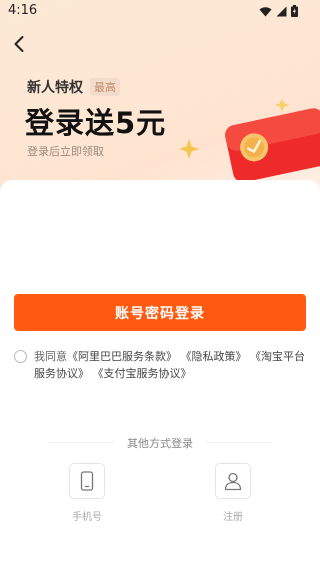  I want to click on agreement-prefix: 我同意, so click(50, 356).